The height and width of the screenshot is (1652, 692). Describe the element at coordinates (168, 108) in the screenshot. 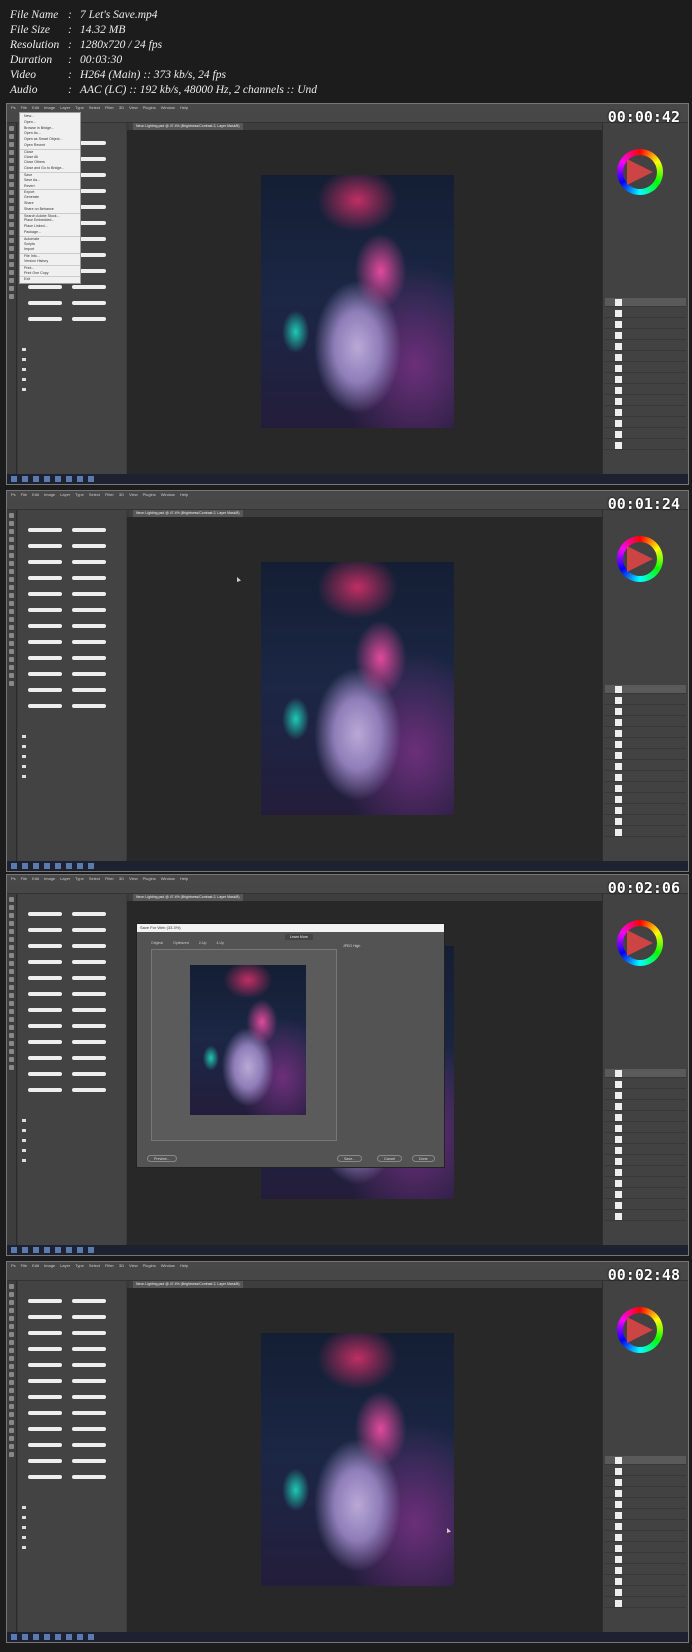

I see `menu-window: Window` at that location.